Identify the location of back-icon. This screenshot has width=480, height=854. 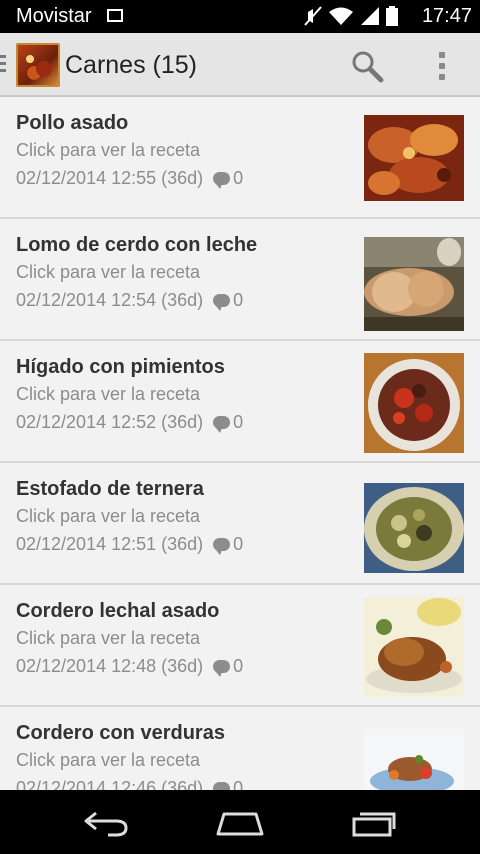
(106, 824).